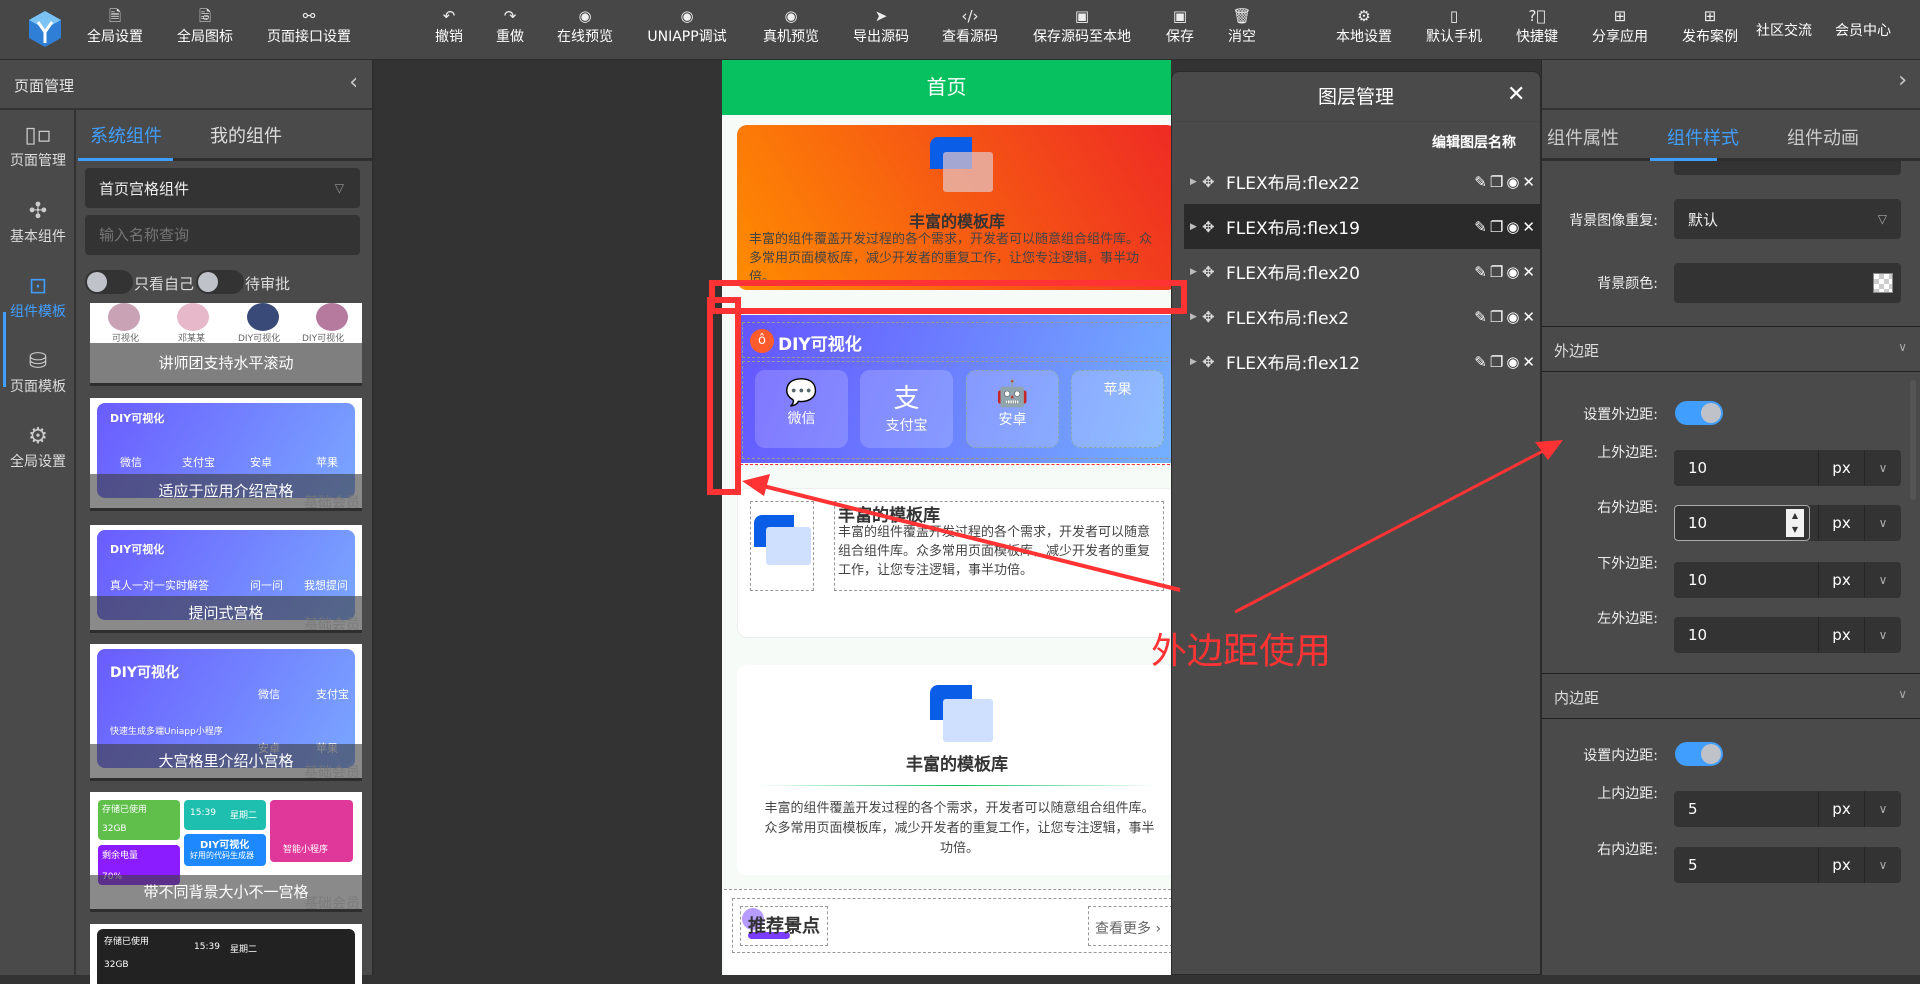 This screenshot has height=984, width=1920. What do you see at coordinates (1731, 696) in the screenshot?
I see `padding-section-header: 内边距 ∨` at bounding box center [1731, 696].